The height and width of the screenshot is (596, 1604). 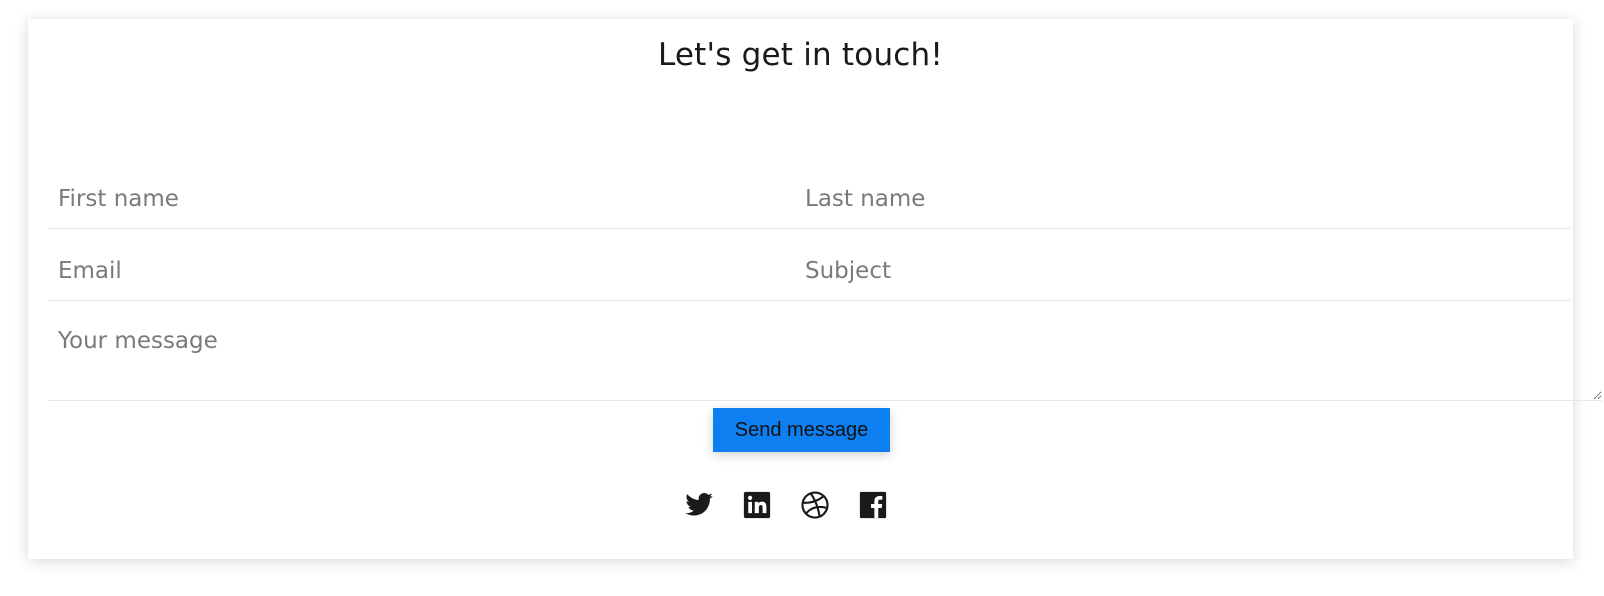 I want to click on linkedin-link, so click(x=757, y=505).